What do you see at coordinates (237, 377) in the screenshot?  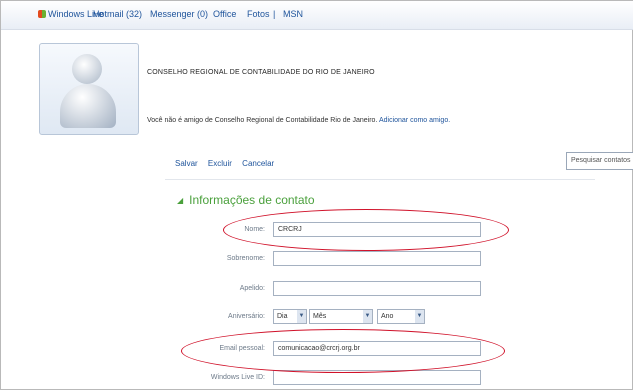 I see `wlid-label: Windows Live ID:` at bounding box center [237, 377].